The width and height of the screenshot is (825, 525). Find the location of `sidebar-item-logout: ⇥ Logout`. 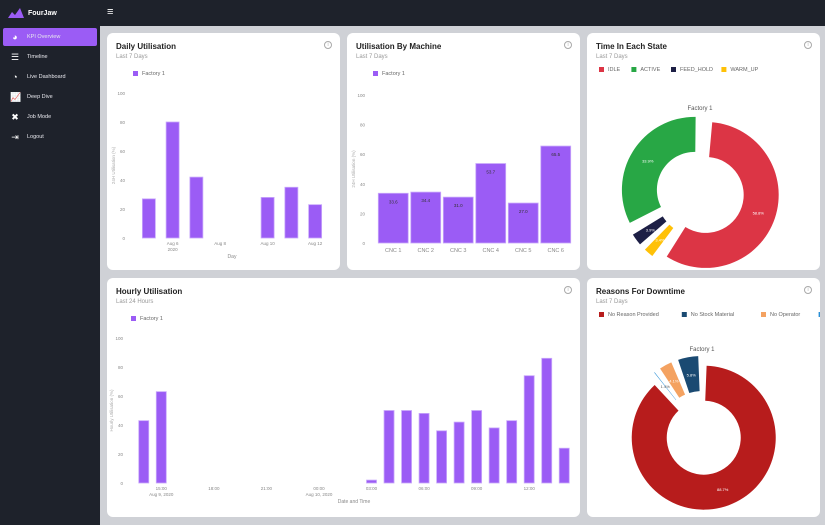

sidebar-item-logout: ⇥ Logout is located at coordinates (50, 137).